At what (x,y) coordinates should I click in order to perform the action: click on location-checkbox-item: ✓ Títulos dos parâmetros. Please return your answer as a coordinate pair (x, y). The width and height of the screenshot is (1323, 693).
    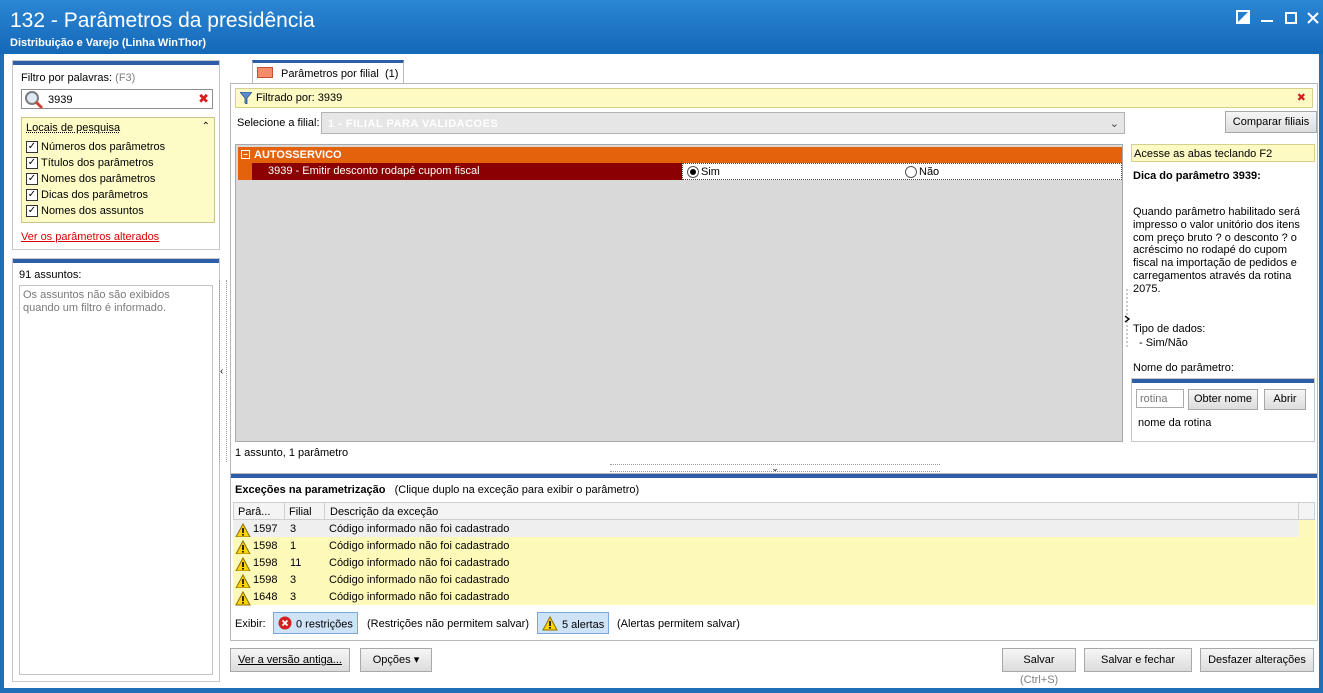
    Looking at the image, I should click on (90, 163).